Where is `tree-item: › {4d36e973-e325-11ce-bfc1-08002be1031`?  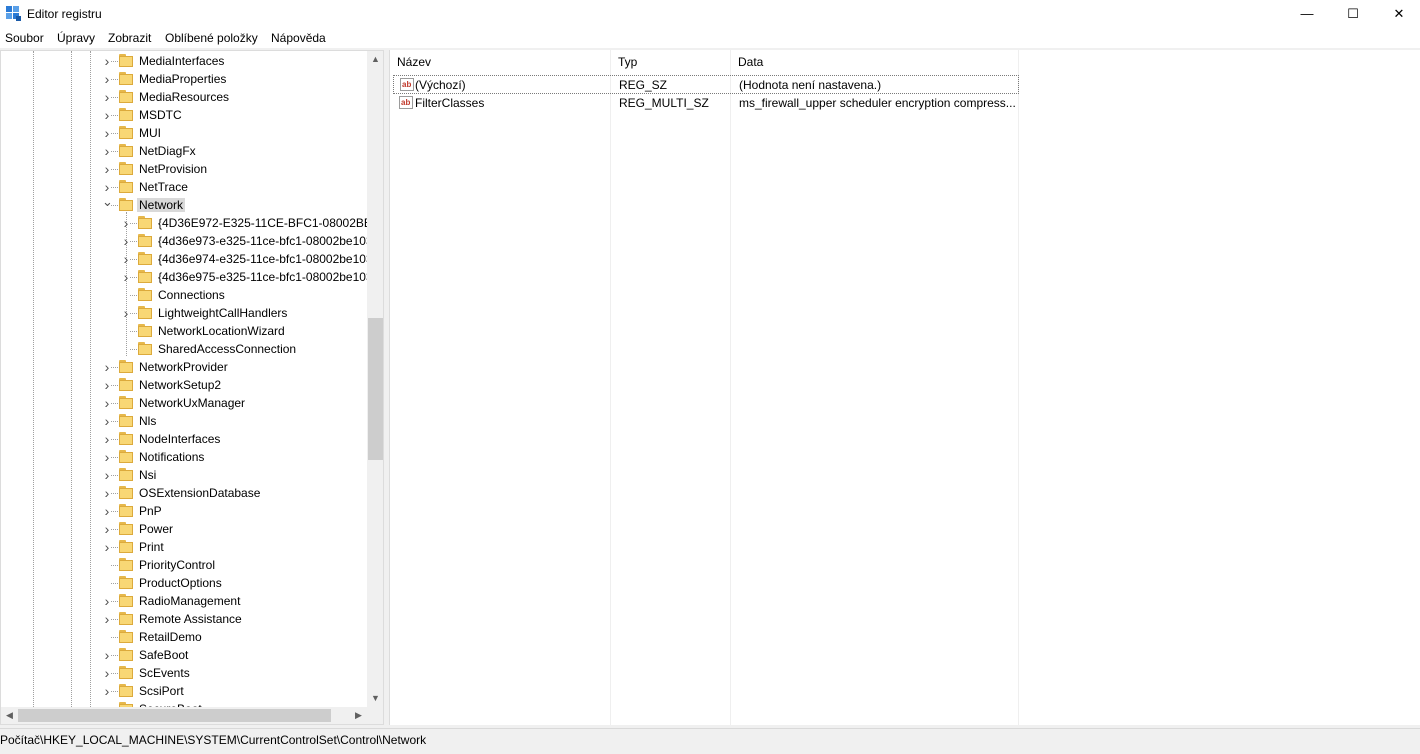
tree-item: › {4d36e973-e325-11ce-bfc1-08002be1031 is located at coordinates (184, 241).